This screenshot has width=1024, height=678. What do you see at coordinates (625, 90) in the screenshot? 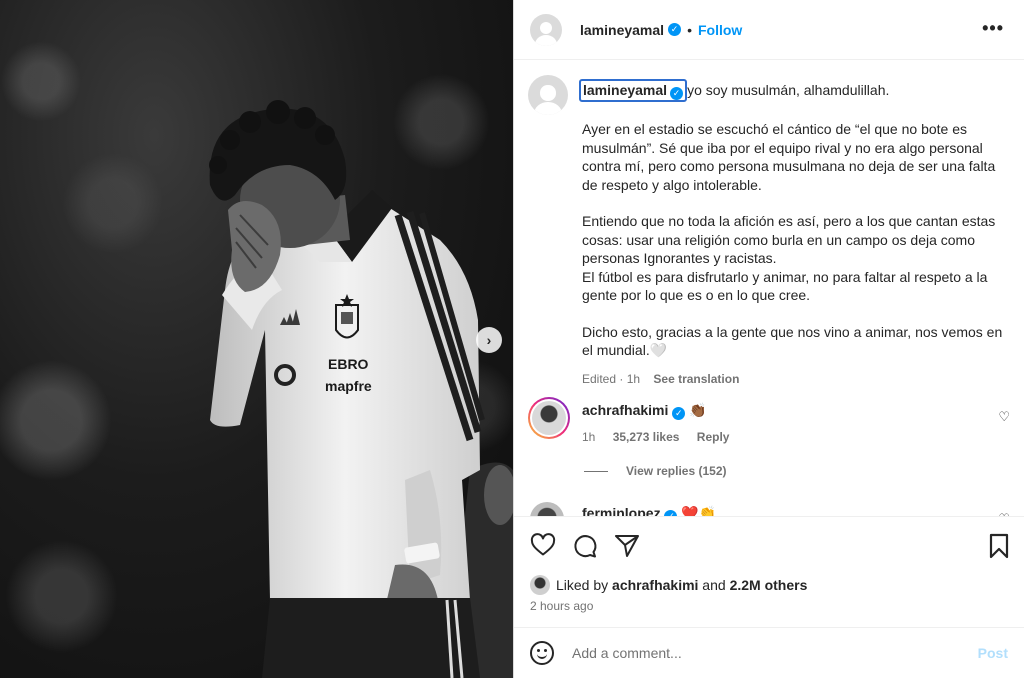
I see `caption-username: lamineyamal` at bounding box center [625, 90].